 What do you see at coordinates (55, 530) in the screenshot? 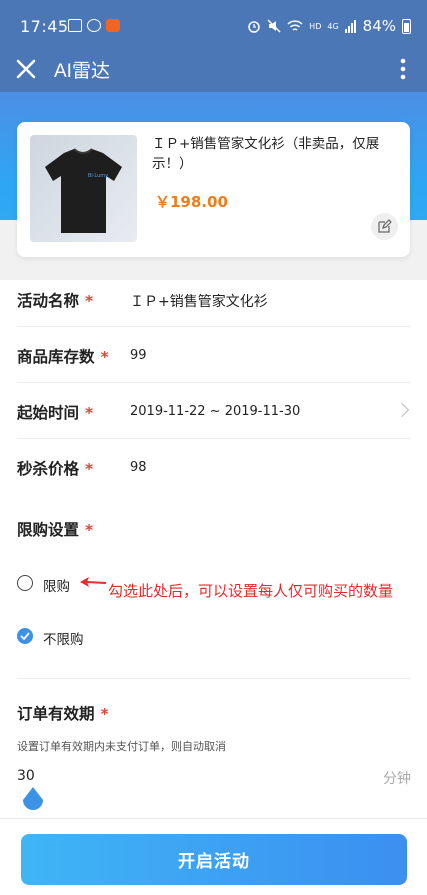
I see `limit-label: 限购设置 *` at bounding box center [55, 530].